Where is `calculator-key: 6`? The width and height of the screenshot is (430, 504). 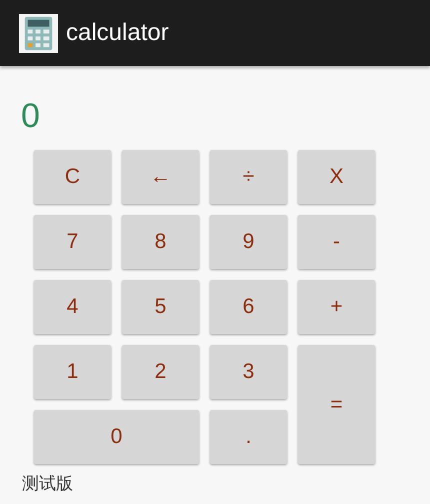
calculator-key: 6 is located at coordinates (248, 307).